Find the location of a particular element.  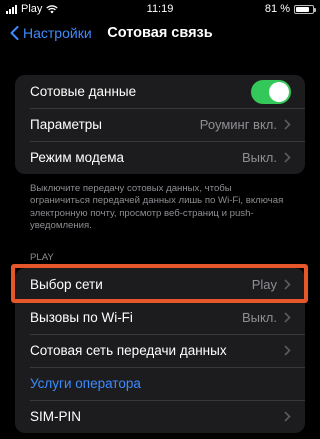

cellular-data-row: Сотовые данные is located at coordinates (160, 91).